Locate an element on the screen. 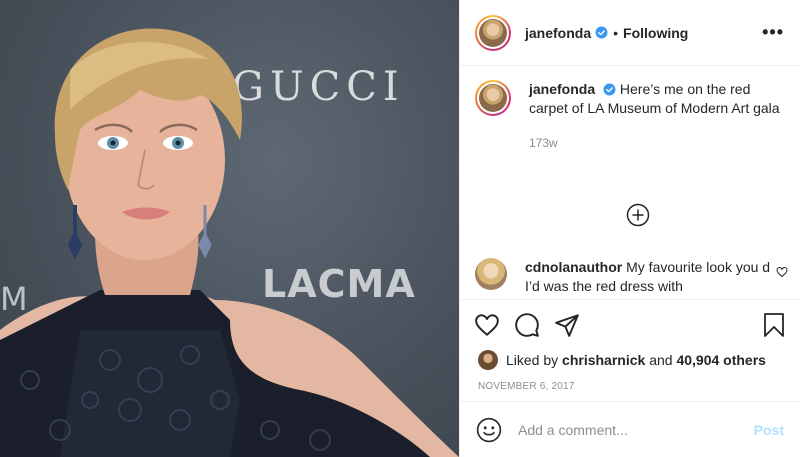 Image resolution: width=800 pixels, height=457 pixels. caption-timestamp: 173w is located at coordinates (655, 143).